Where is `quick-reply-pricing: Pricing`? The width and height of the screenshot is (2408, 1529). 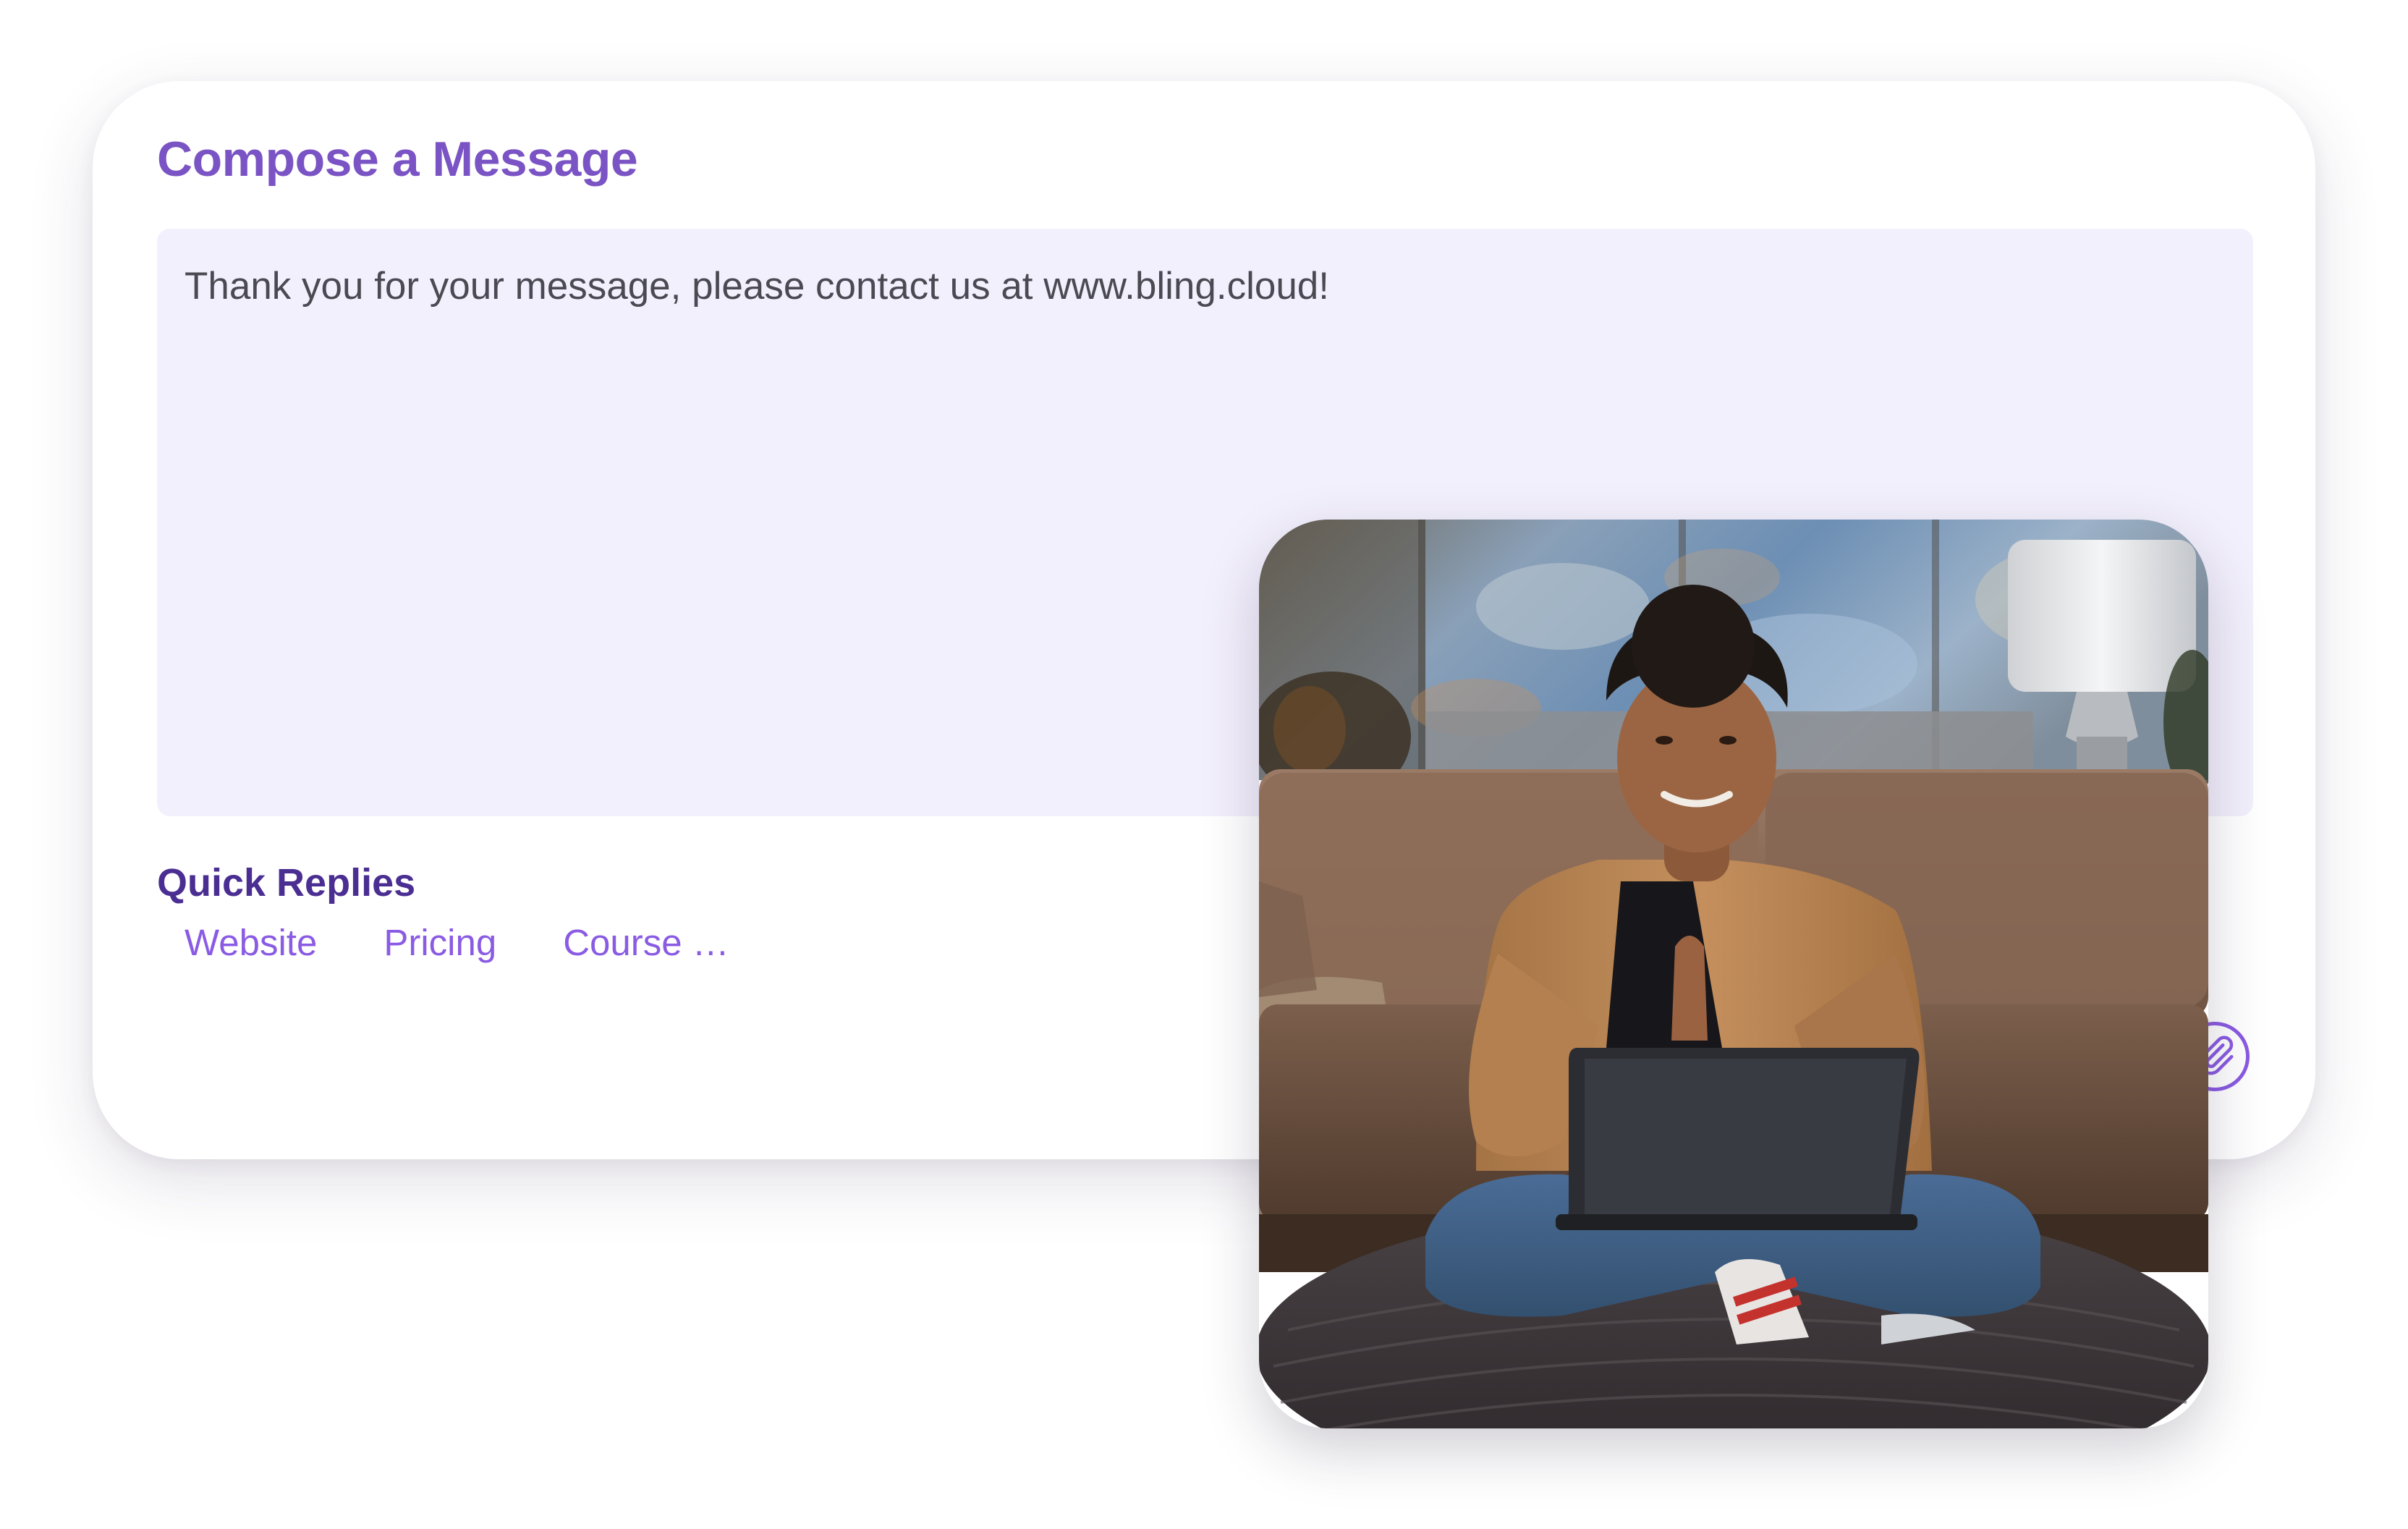
quick-reply-pricing: Pricing is located at coordinates (439, 942).